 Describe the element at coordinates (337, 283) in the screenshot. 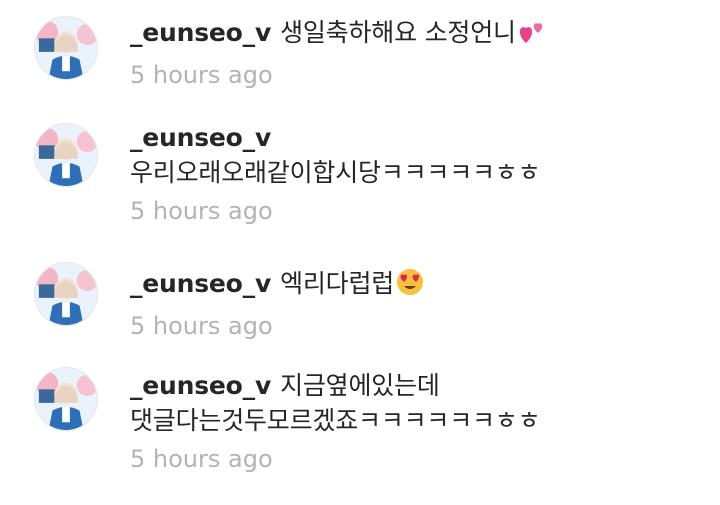

I see `comment-text: 엑리다럽럽` at that location.